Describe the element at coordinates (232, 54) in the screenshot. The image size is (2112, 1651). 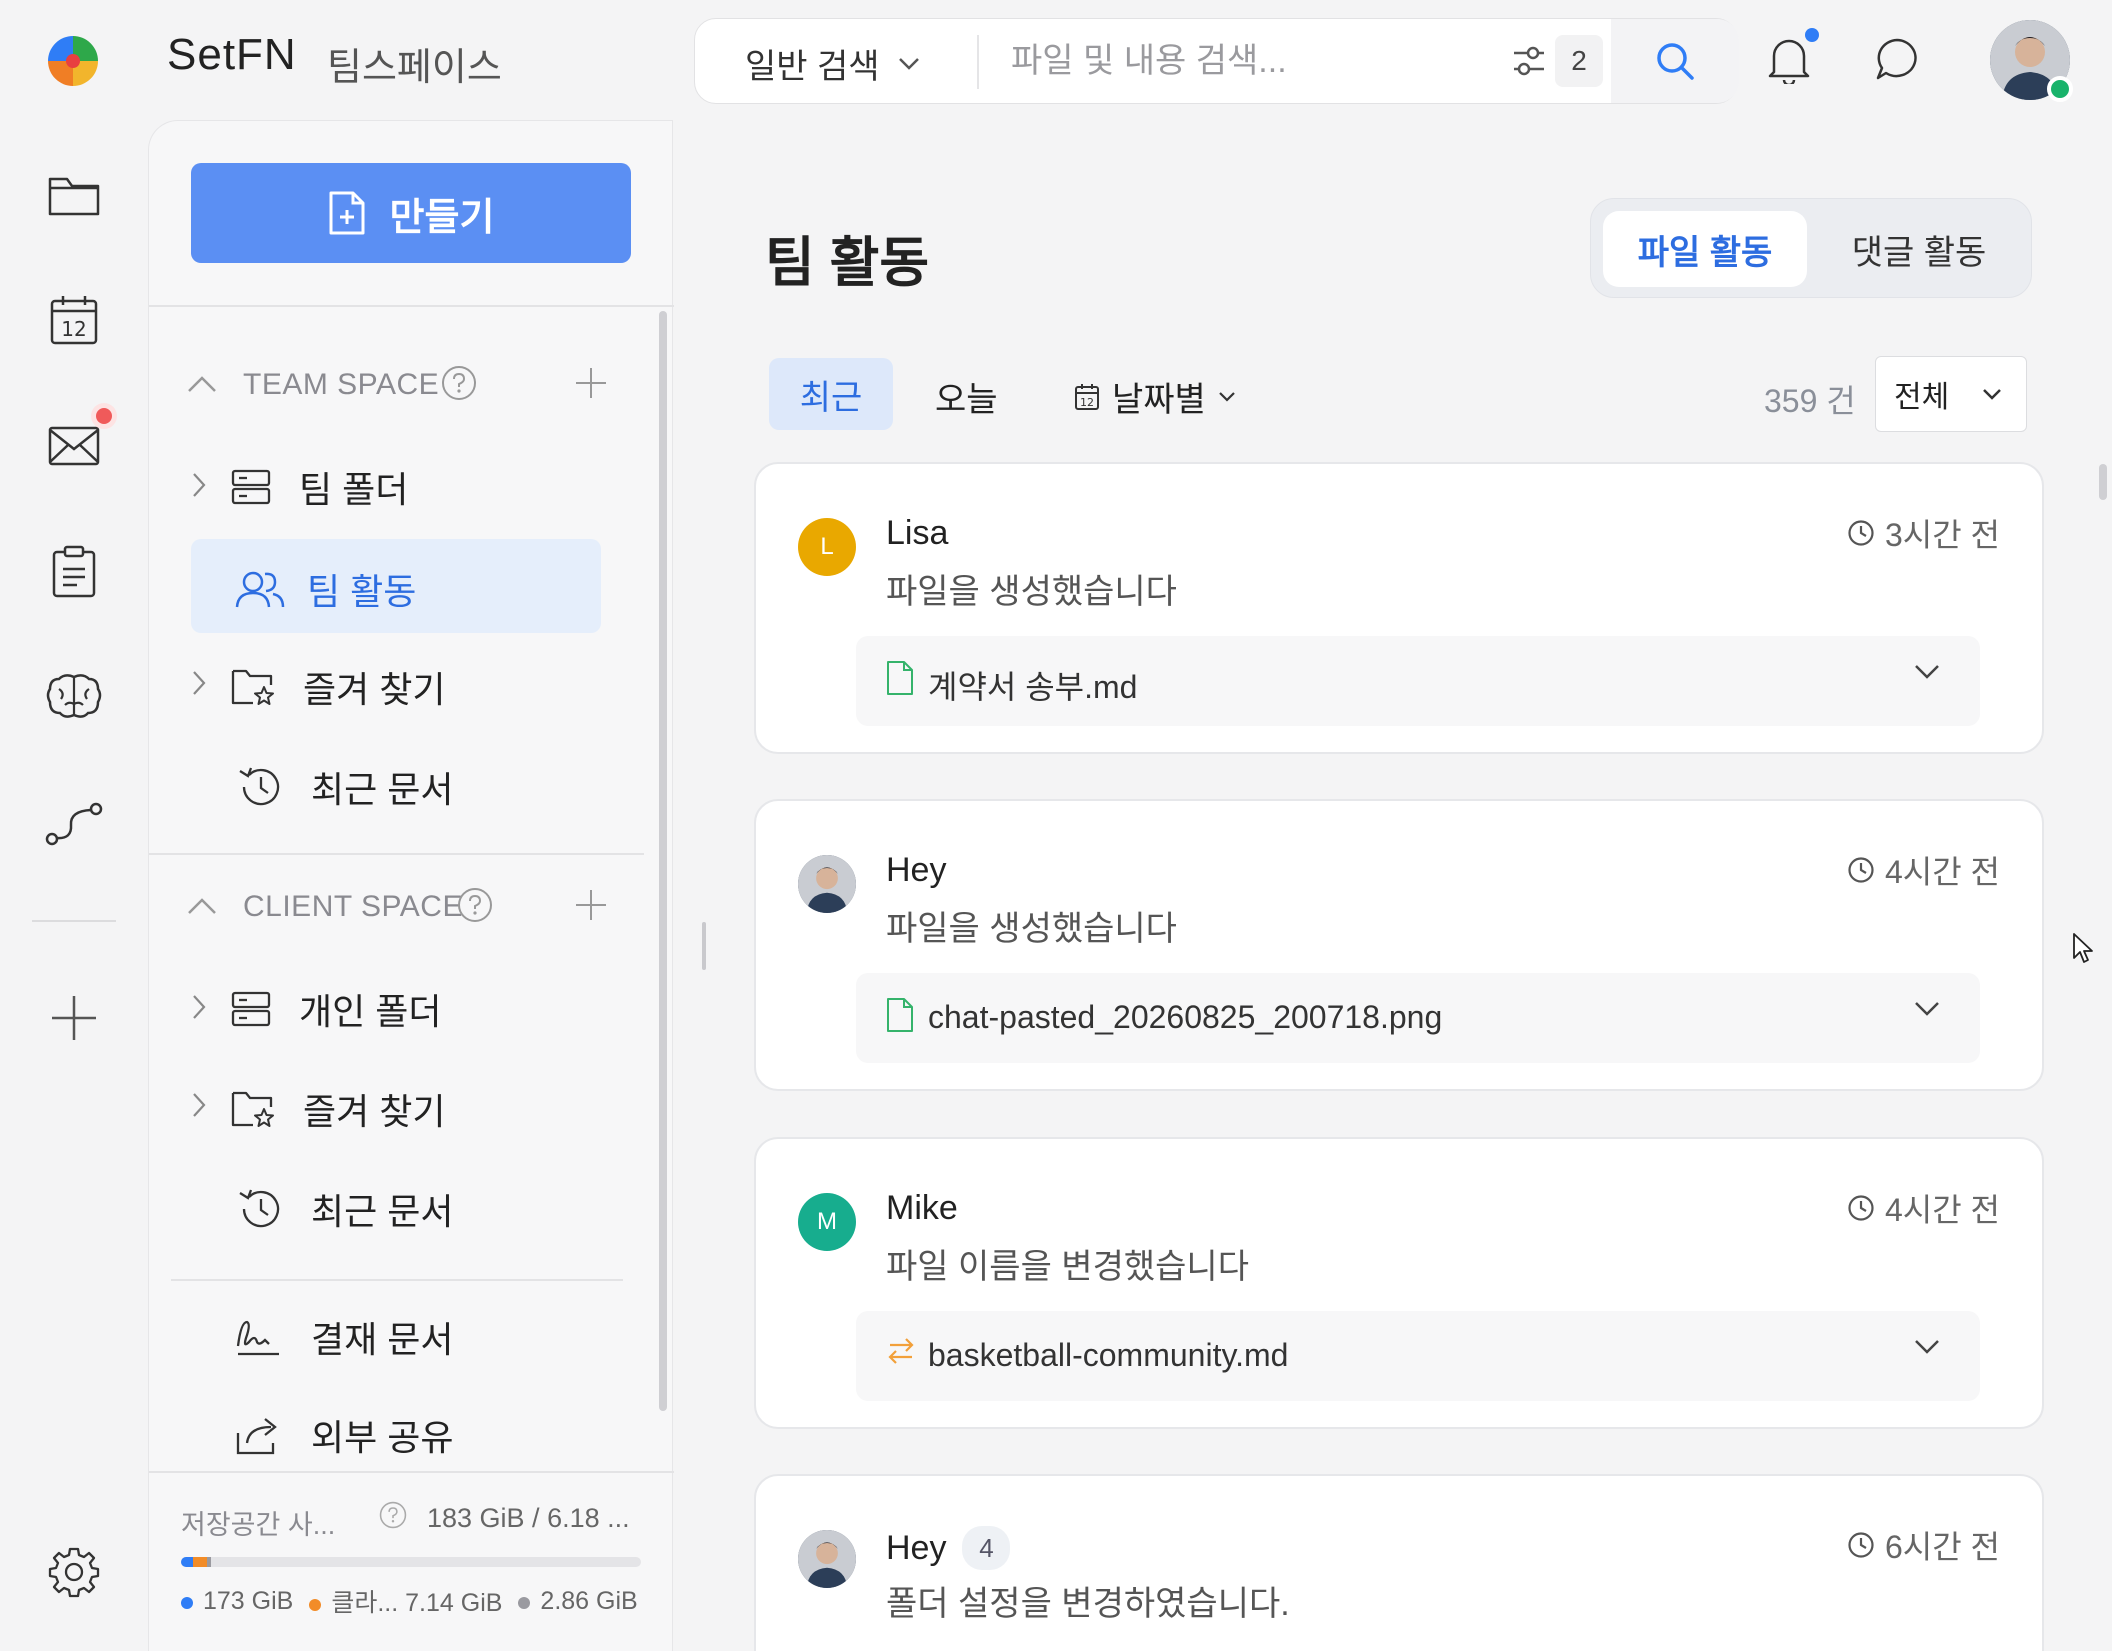
I see `brand-name: SetFN` at that location.